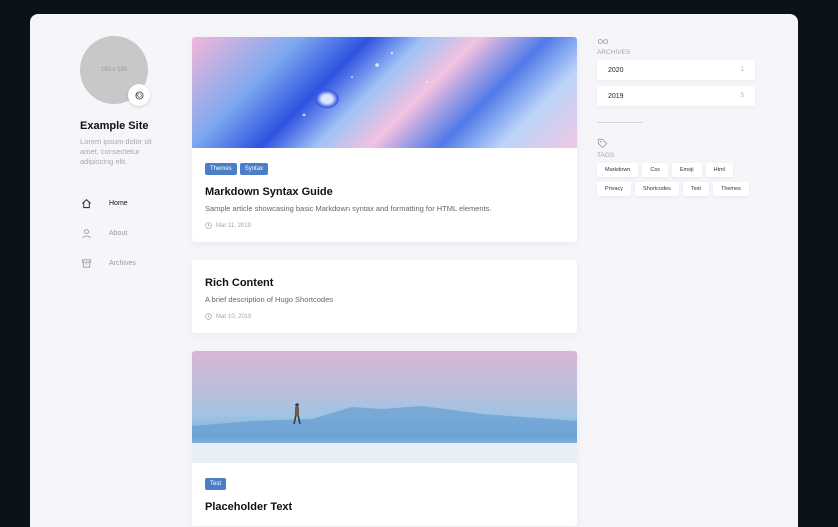  I want to click on menu-item-archives: Archives, so click(130, 263).